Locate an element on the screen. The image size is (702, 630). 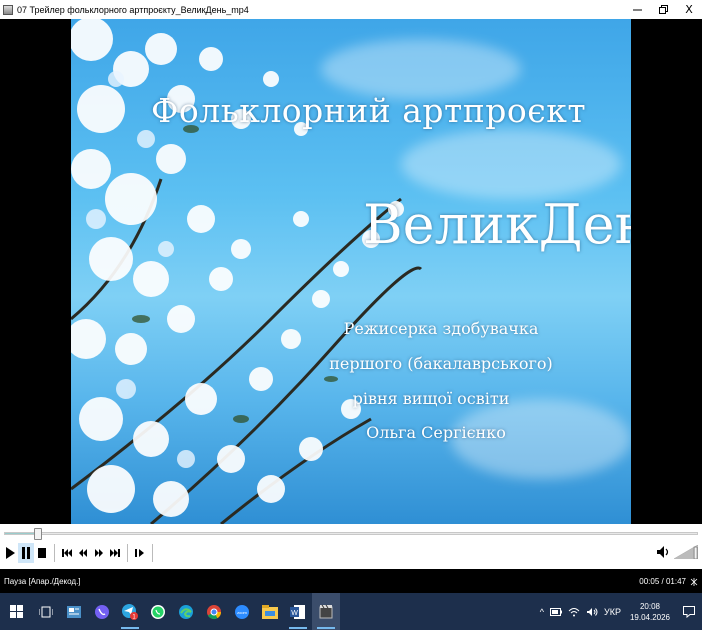
pause-button is located at coordinates (26, 553).